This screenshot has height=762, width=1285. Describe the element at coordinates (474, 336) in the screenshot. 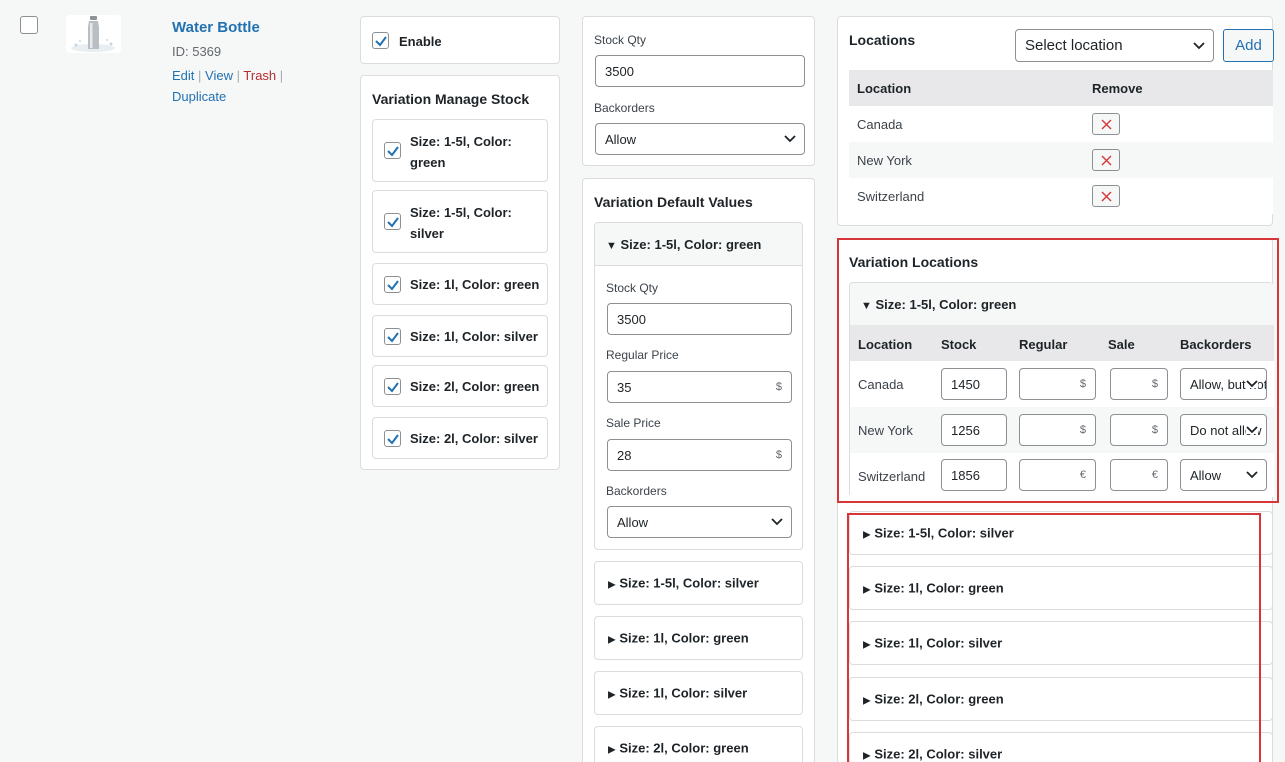

I see `manage-stock-label: Size: 1l, Color: silver` at that location.